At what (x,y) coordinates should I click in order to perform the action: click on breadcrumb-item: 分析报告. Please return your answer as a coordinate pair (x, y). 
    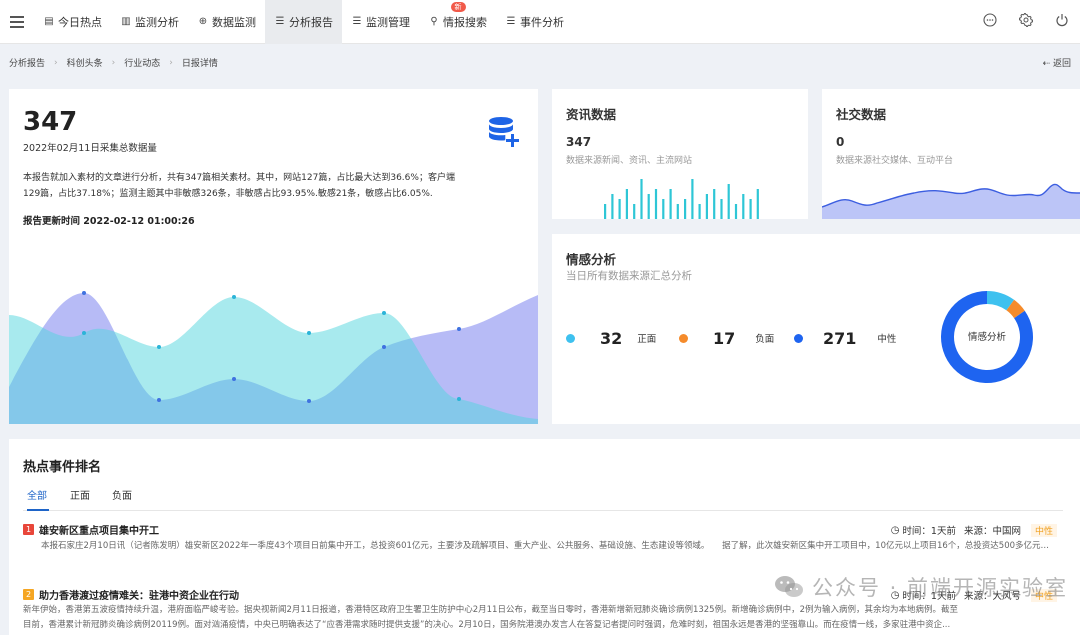
    Looking at the image, I should click on (22, 62).